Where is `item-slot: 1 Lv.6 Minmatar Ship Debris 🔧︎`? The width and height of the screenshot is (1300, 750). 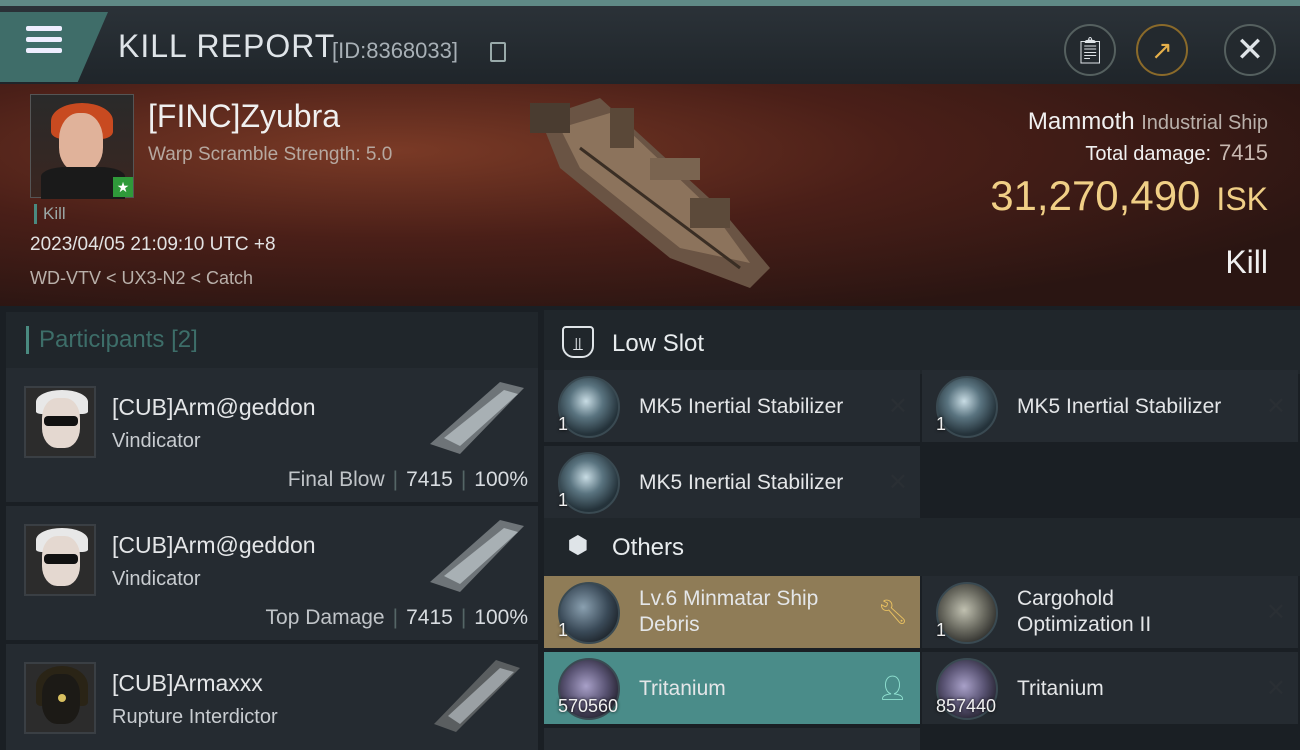
item-slot: 1 Lv.6 Minmatar Ship Debris 🔧︎ is located at coordinates (732, 612).